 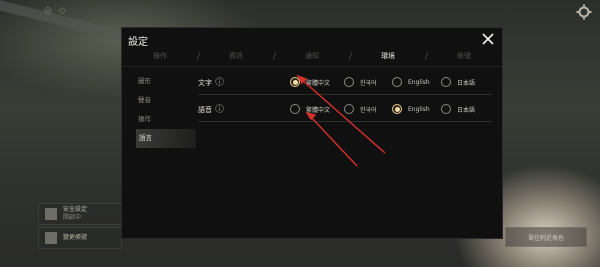 What do you see at coordinates (333, 141) in the screenshot?
I see `annotation-arrow` at bounding box center [333, 141].